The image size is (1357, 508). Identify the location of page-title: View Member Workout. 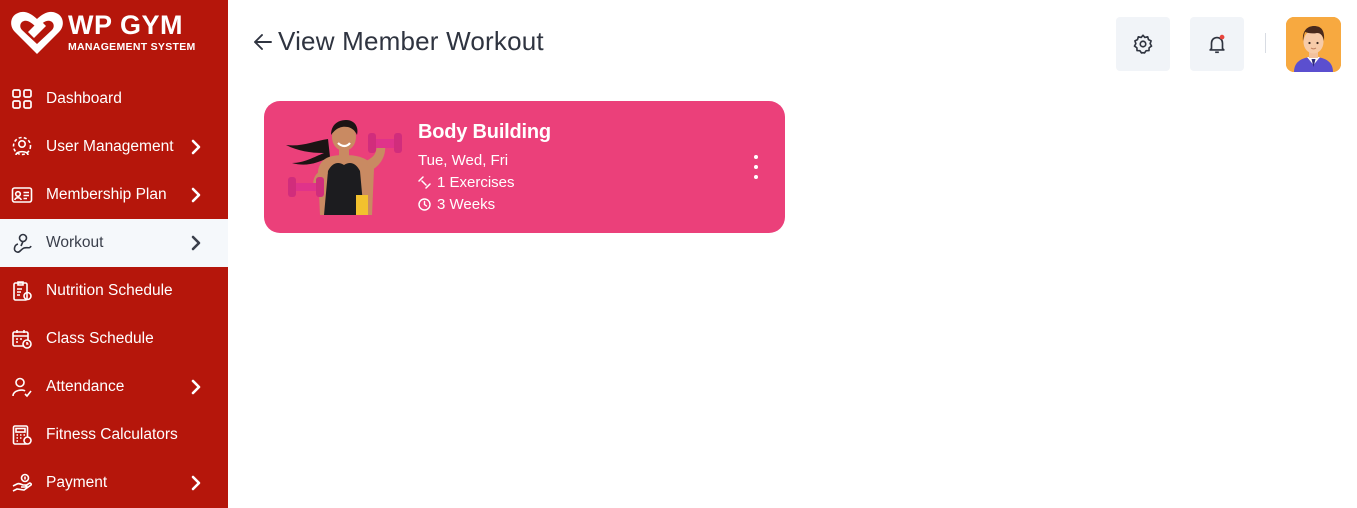
(411, 41).